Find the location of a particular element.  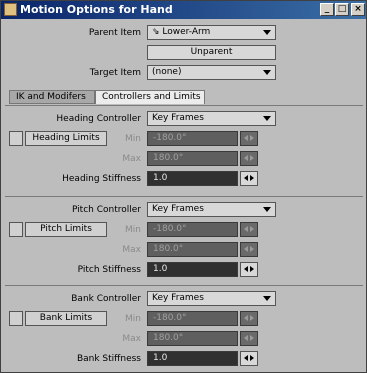

heading-max-value: 180.0° is located at coordinates (168, 158).